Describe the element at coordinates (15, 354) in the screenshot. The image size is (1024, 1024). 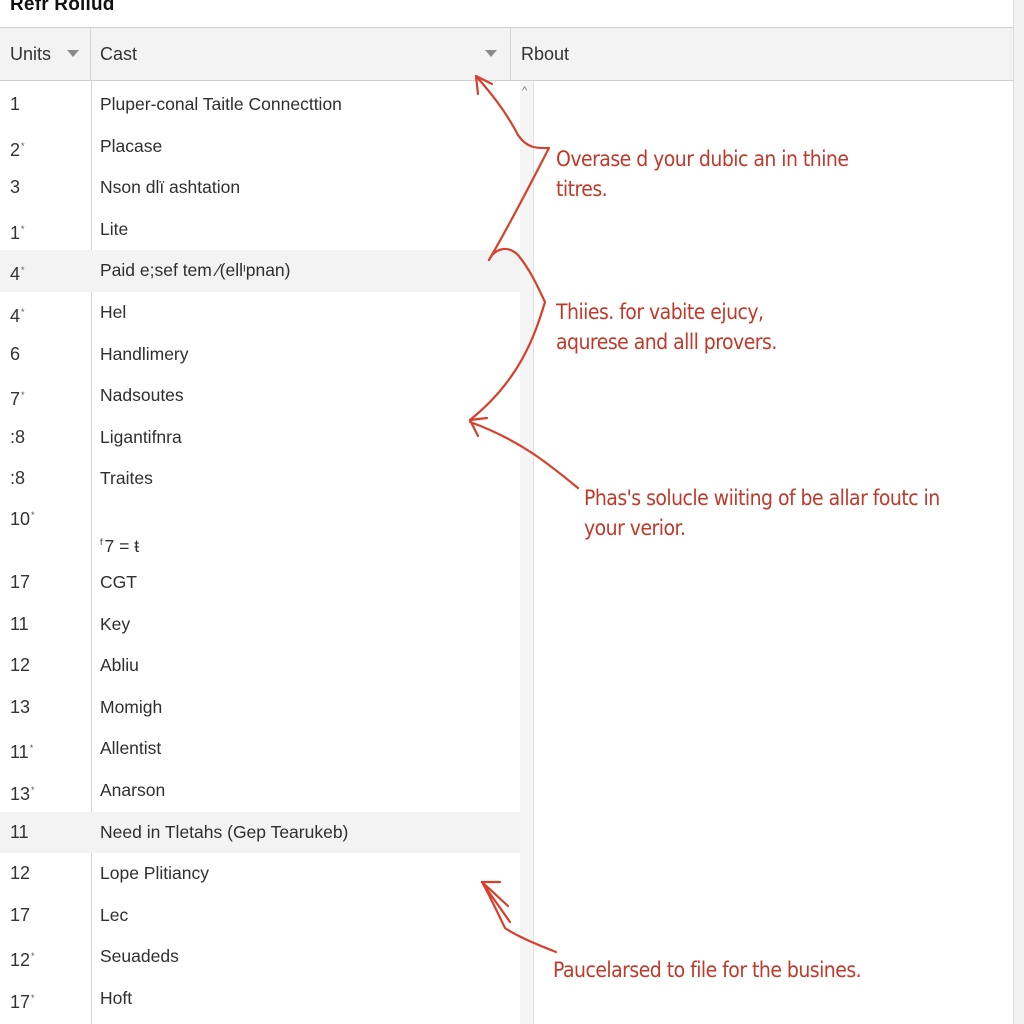
I see `cell-units: 6` at that location.